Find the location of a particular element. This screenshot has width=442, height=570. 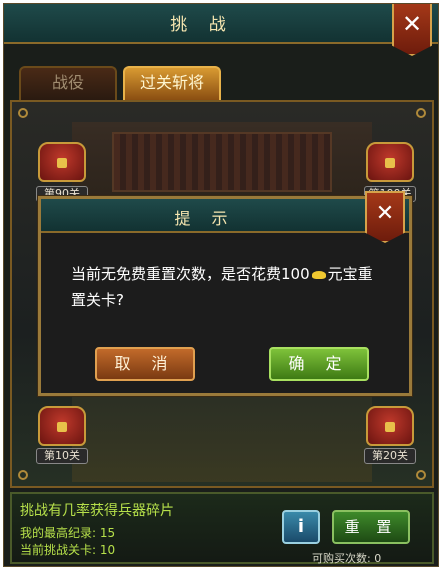

dialog-title-bar: 提 示 is located at coordinates (225, 216).